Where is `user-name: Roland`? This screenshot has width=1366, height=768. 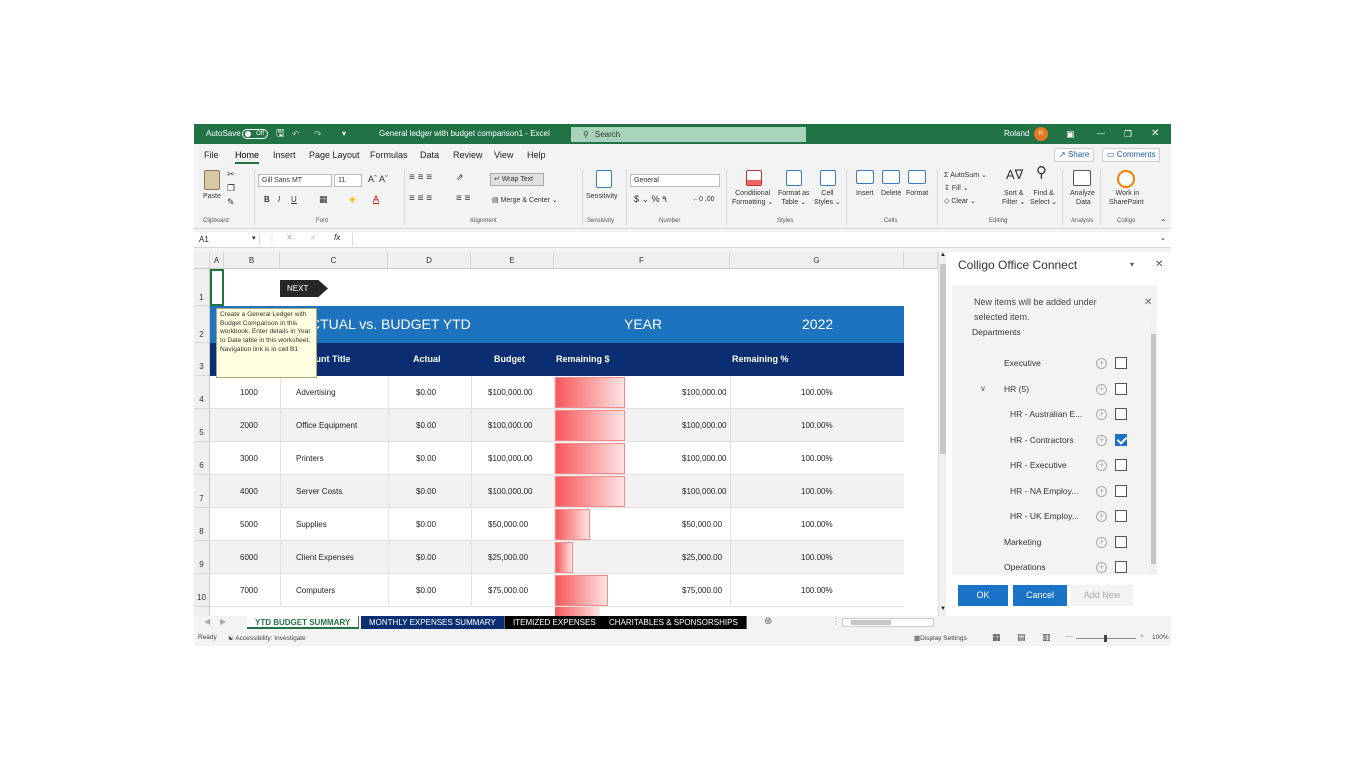
user-name: Roland is located at coordinates (1016, 134).